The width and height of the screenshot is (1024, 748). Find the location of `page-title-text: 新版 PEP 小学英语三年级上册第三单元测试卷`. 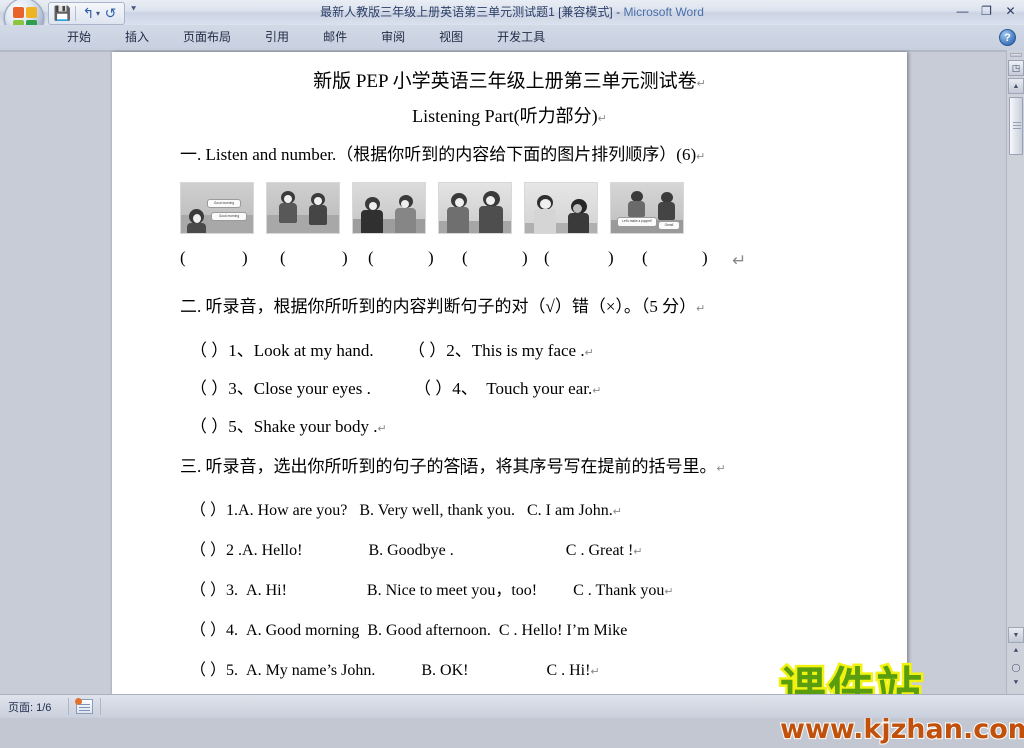

page-title-text: 新版 PEP 小学英语三年级上册第三单元测试卷 is located at coordinates (505, 81).